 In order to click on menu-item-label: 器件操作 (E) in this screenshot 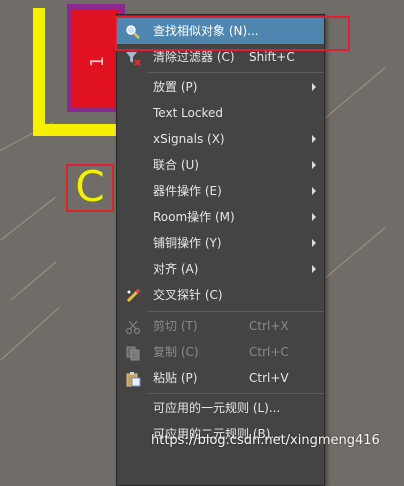, I will do `click(187, 191)`.